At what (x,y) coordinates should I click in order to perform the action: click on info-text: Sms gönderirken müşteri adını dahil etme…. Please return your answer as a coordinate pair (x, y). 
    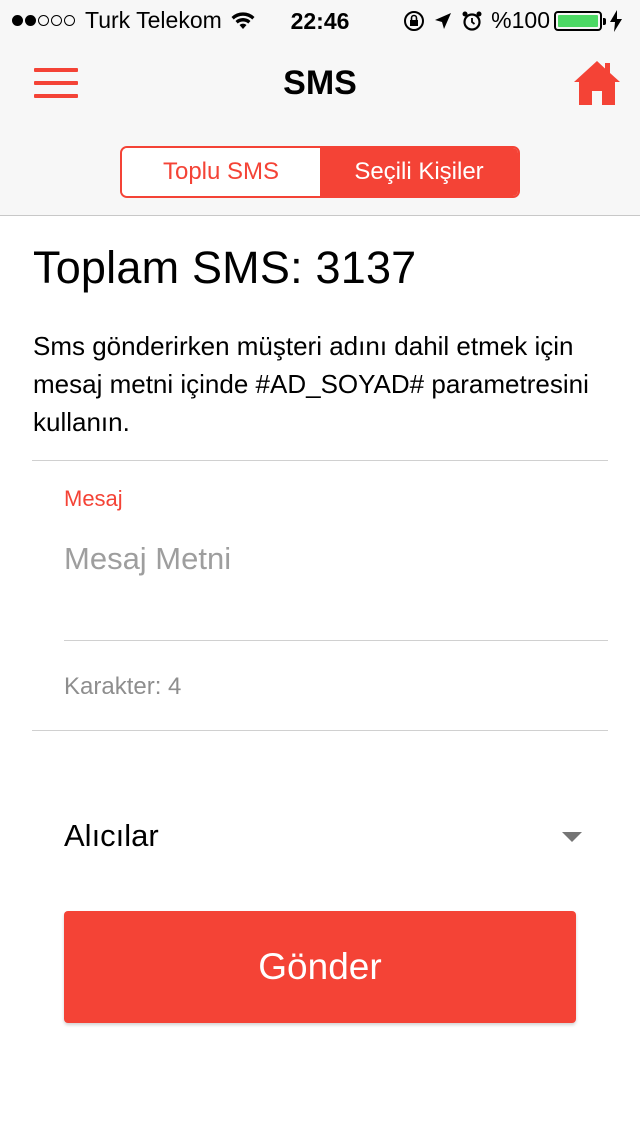
    Looking at the image, I should click on (311, 384).